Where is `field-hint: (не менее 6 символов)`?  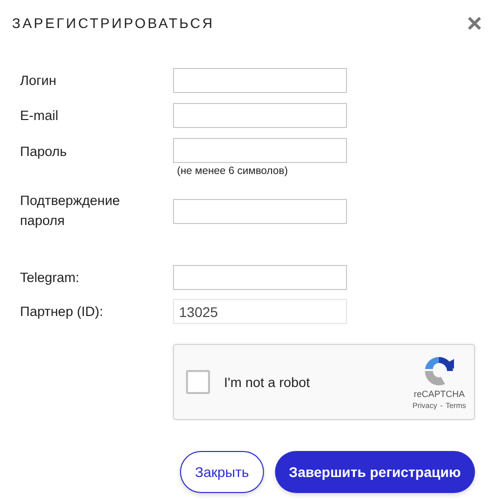 field-hint: (не менее 6 символов) is located at coordinates (233, 171).